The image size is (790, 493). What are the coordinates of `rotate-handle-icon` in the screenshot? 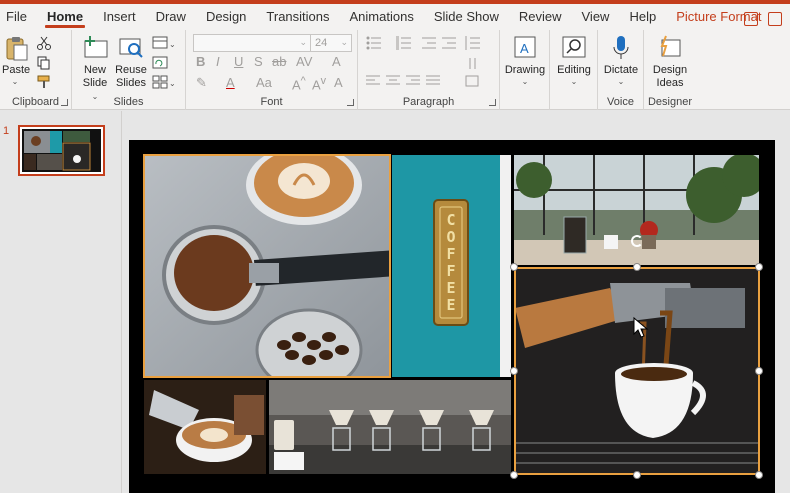 It's located at (637, 241).